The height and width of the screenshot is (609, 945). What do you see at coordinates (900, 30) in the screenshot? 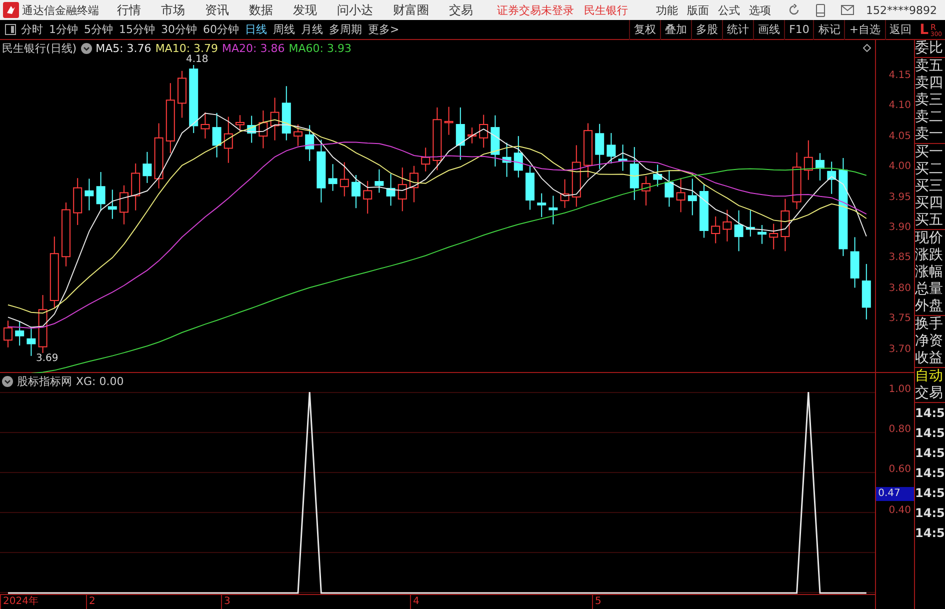
I see `toolbar-button: 返回` at bounding box center [900, 30].